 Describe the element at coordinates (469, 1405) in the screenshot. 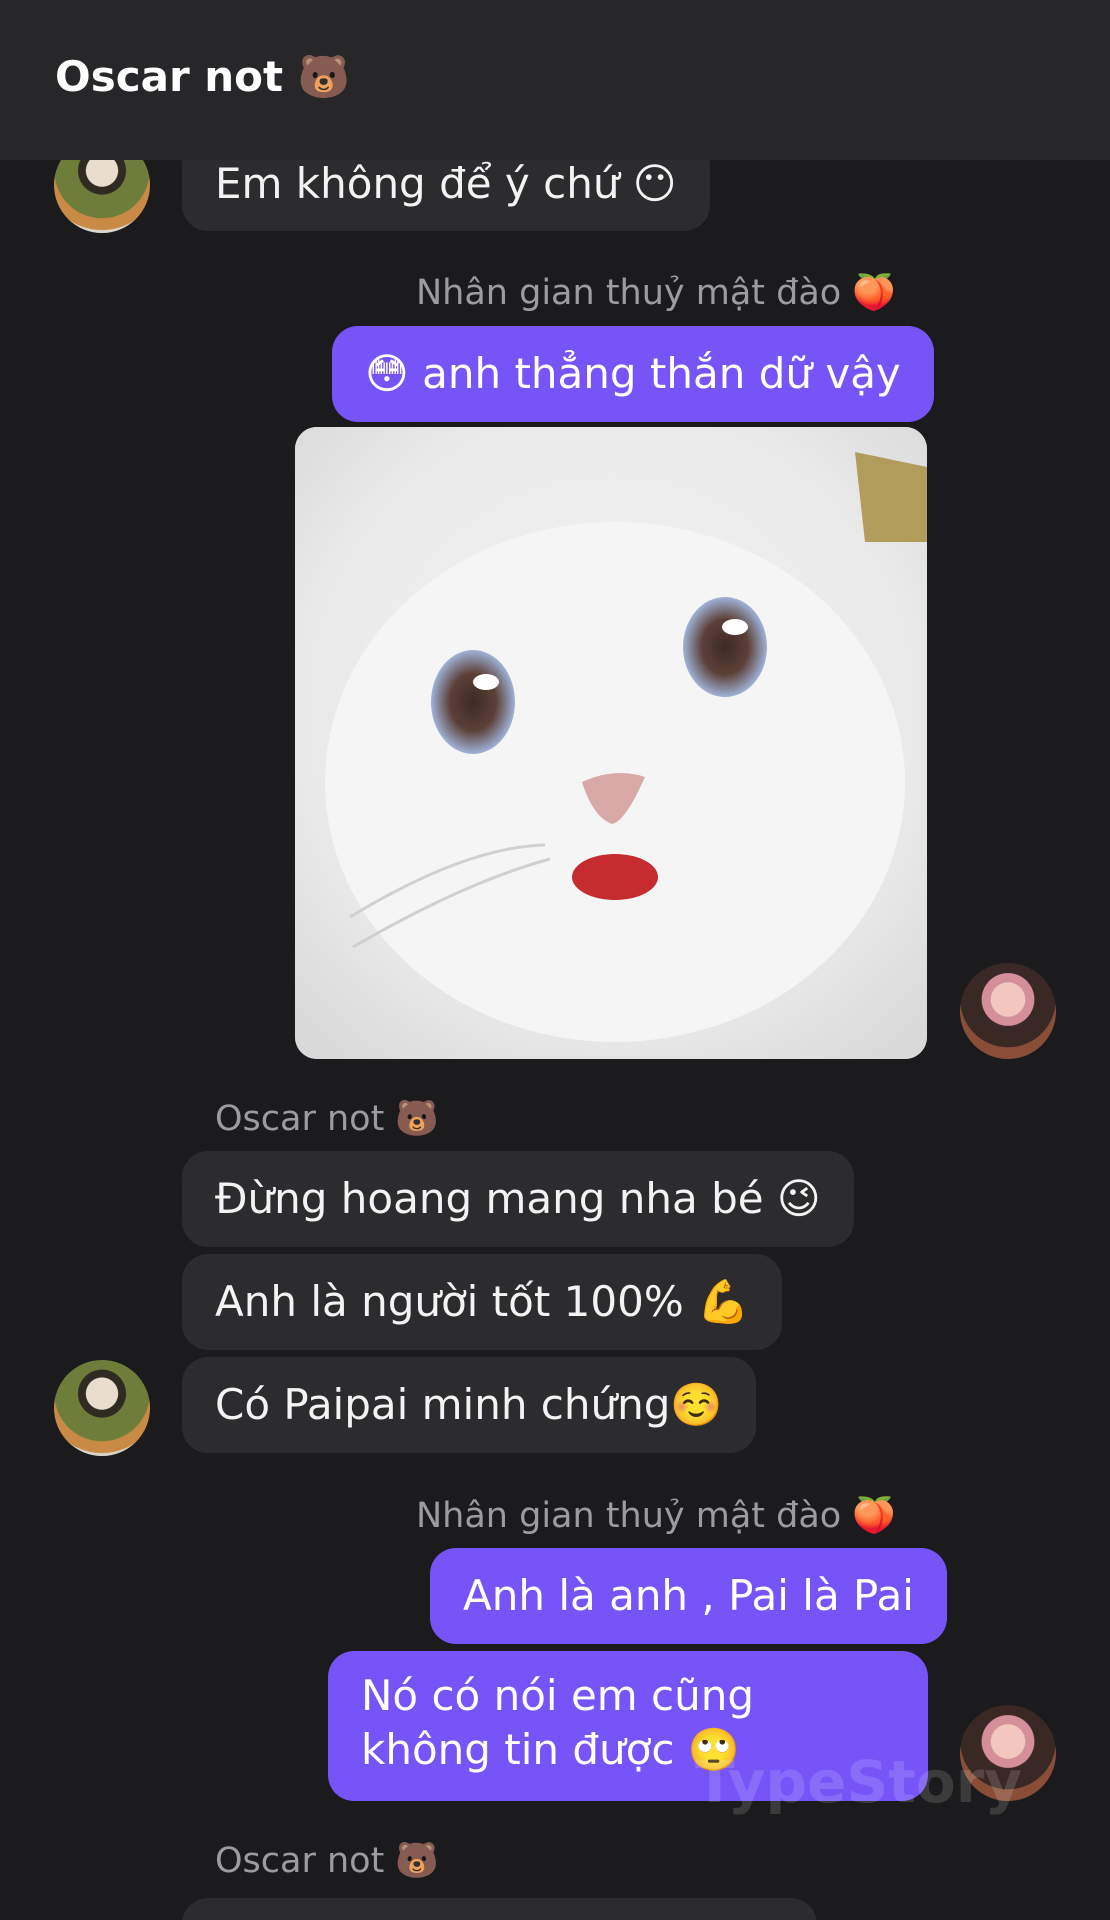

I see `incoming-message-bubble: Có Paipai minh chứng☺️` at that location.